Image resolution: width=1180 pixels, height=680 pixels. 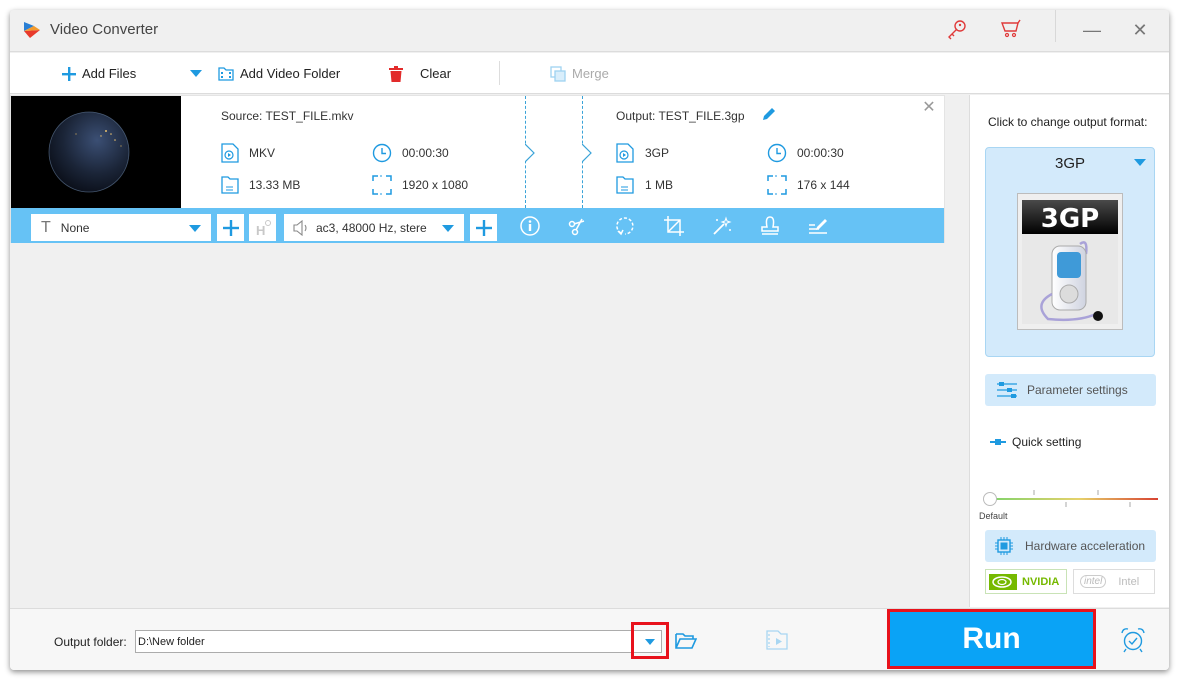 What do you see at coordinates (262, 153) in the screenshot?
I see `source-format: MKV` at bounding box center [262, 153].